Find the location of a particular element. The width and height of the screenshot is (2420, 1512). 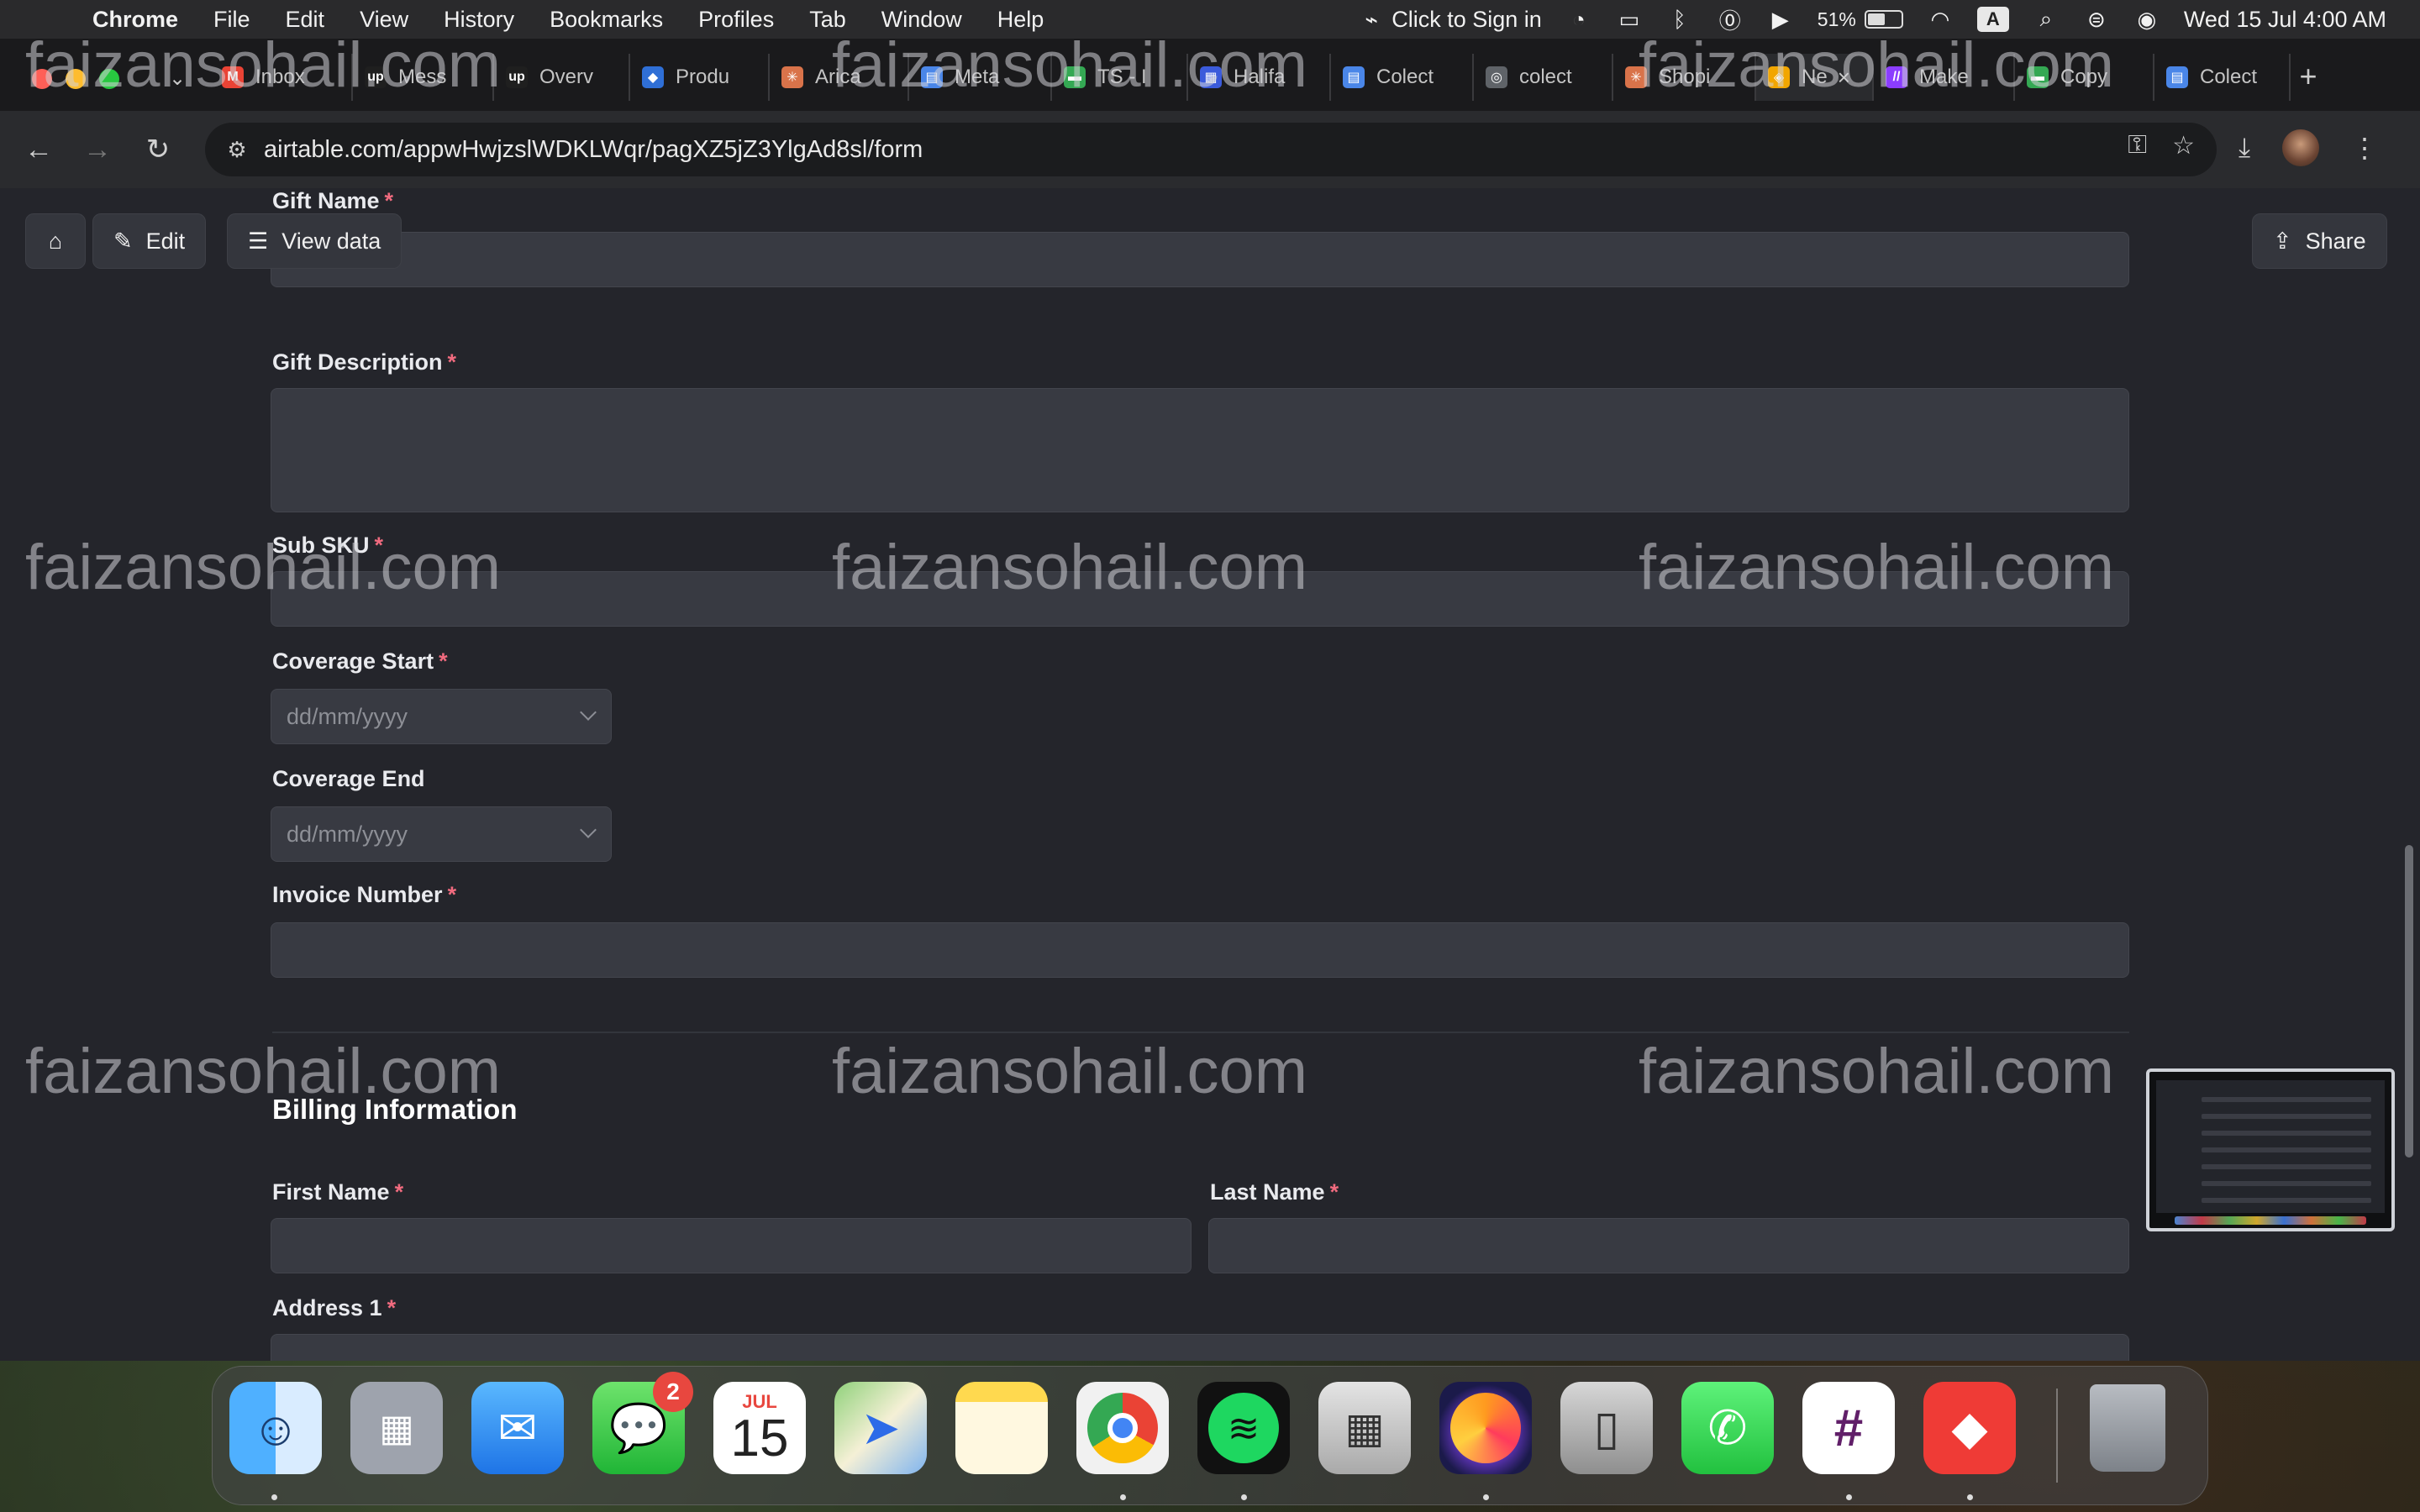

messages-app: 💬 2 is located at coordinates (643, 1423).